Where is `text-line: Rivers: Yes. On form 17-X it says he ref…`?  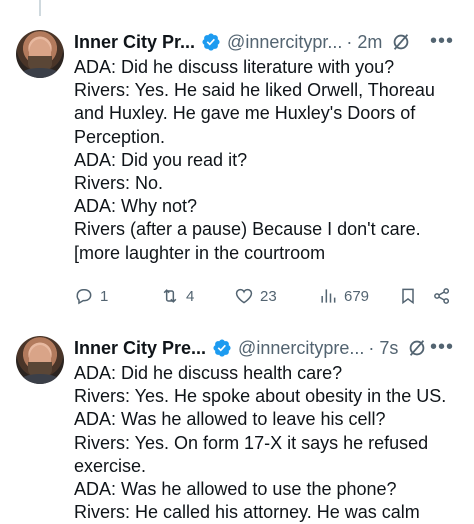 text-line: Rivers: Yes. On form 17-X it says he ref… is located at coordinates (251, 442).